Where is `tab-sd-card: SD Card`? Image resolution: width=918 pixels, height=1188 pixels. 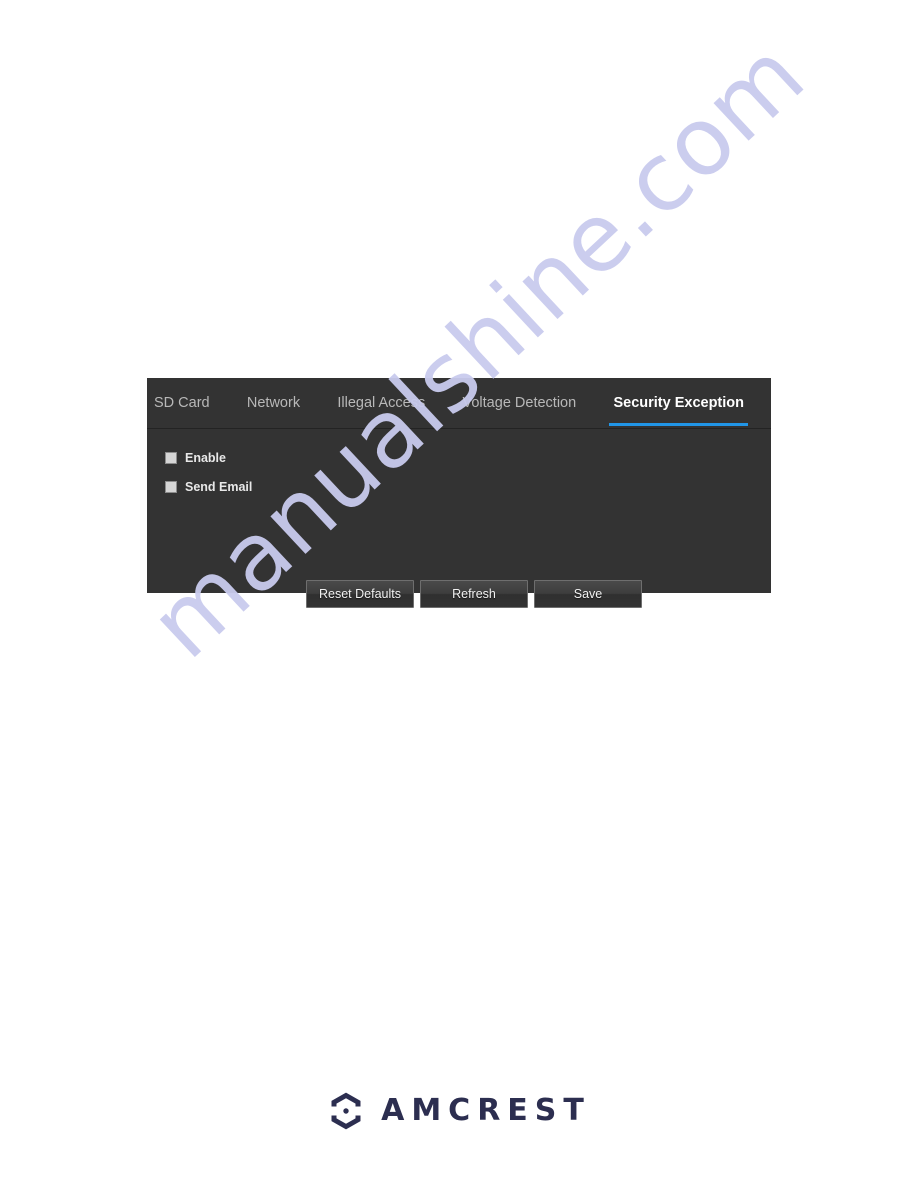 tab-sd-card: SD Card is located at coordinates (182, 403).